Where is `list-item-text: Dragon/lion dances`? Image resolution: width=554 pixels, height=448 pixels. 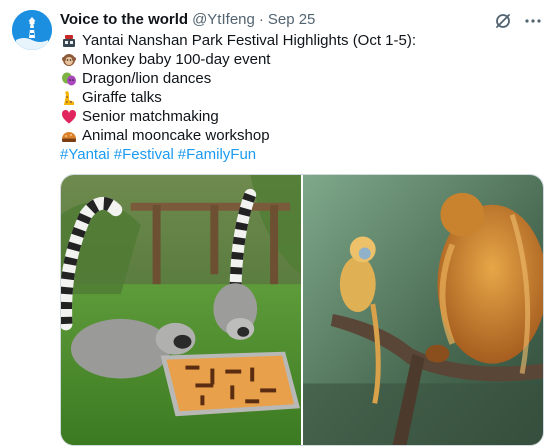
list-item-text: Dragon/lion dances is located at coordinates (147, 78).